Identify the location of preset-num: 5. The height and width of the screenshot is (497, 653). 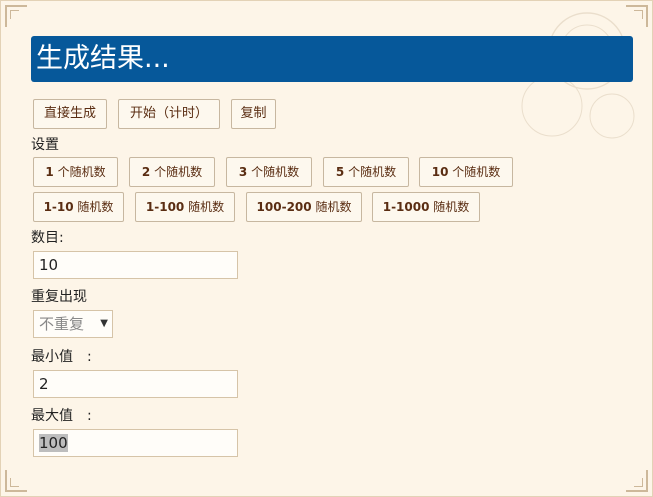
(340, 172).